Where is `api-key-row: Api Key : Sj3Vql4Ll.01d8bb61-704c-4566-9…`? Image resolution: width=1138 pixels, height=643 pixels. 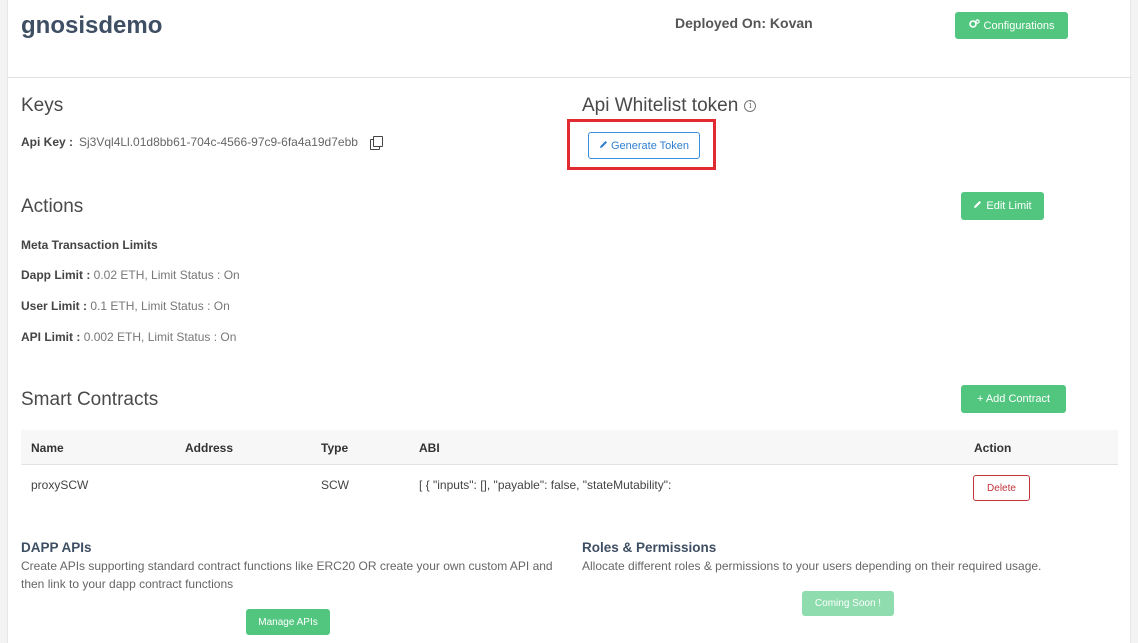
api-key-row: Api Key : Sj3Vql4Ll.01d8bb61-704c-4566-9… is located at coordinates (202, 142).